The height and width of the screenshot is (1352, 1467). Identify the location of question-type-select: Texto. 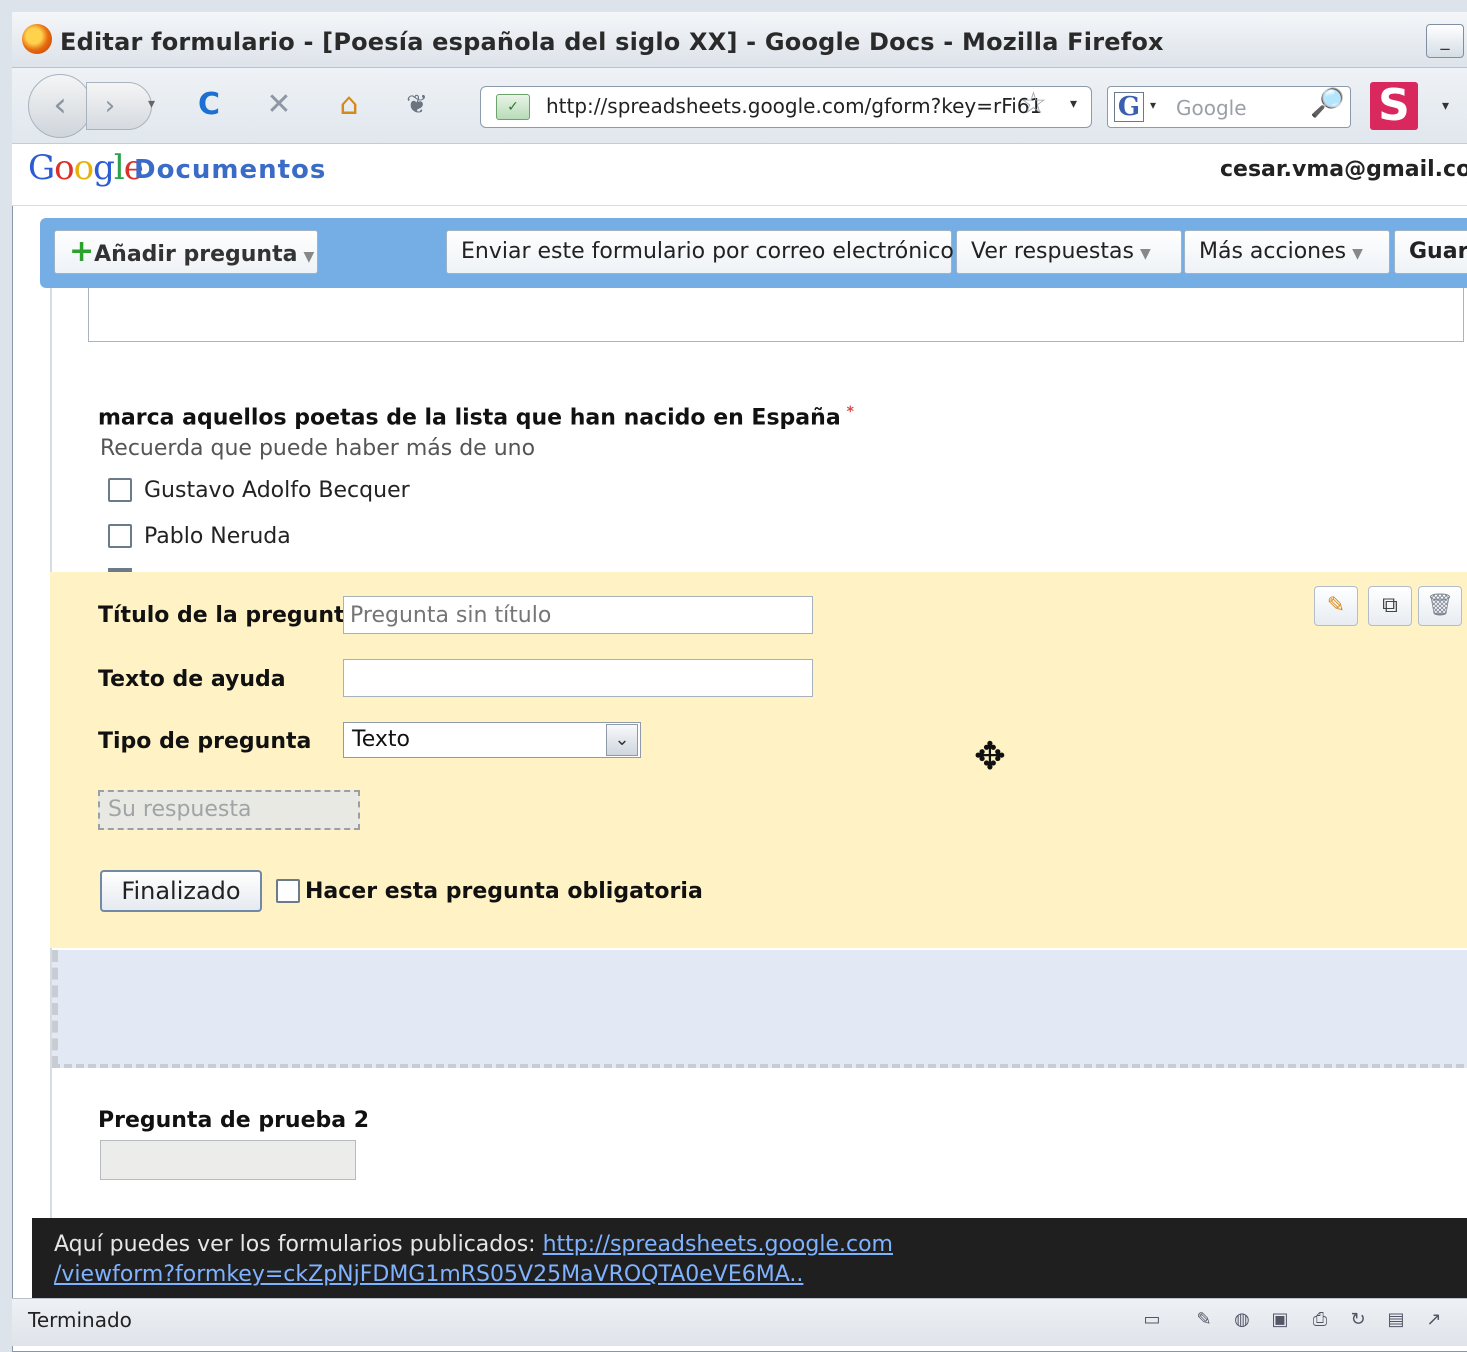
(492, 740).